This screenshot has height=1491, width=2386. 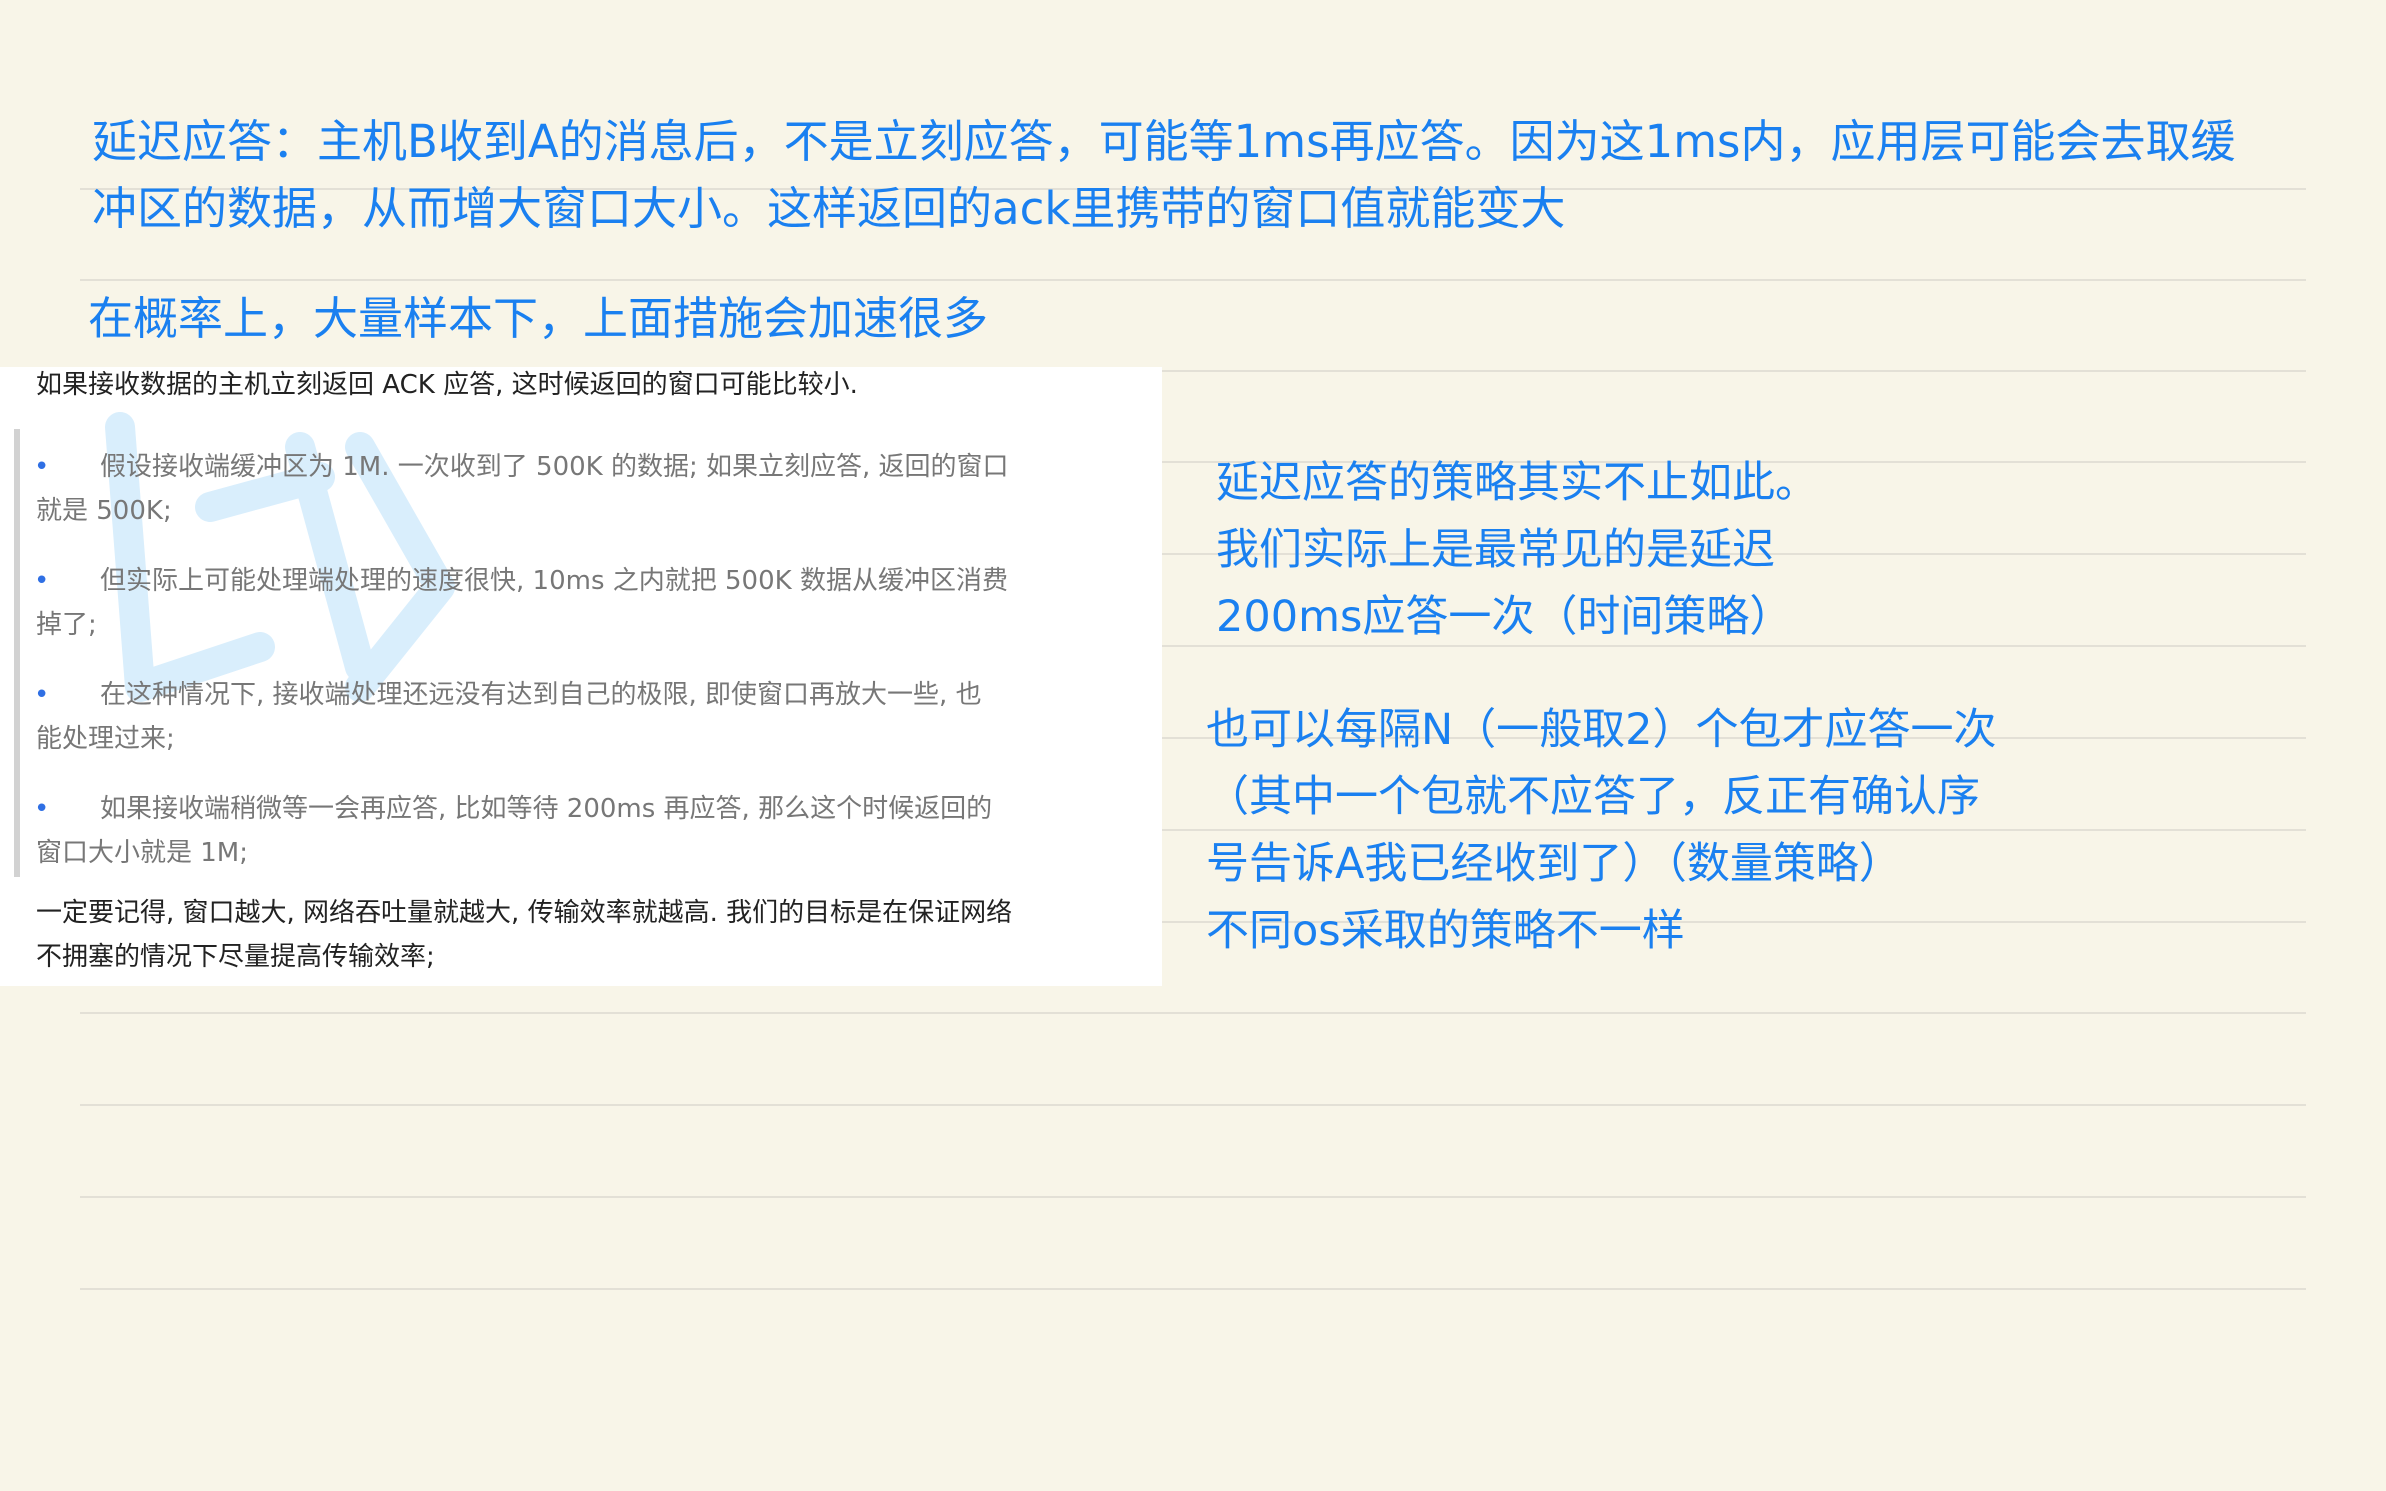 What do you see at coordinates (142, 853) in the screenshot?
I see `list-item-text: 窗口大小就是 1M;` at bounding box center [142, 853].